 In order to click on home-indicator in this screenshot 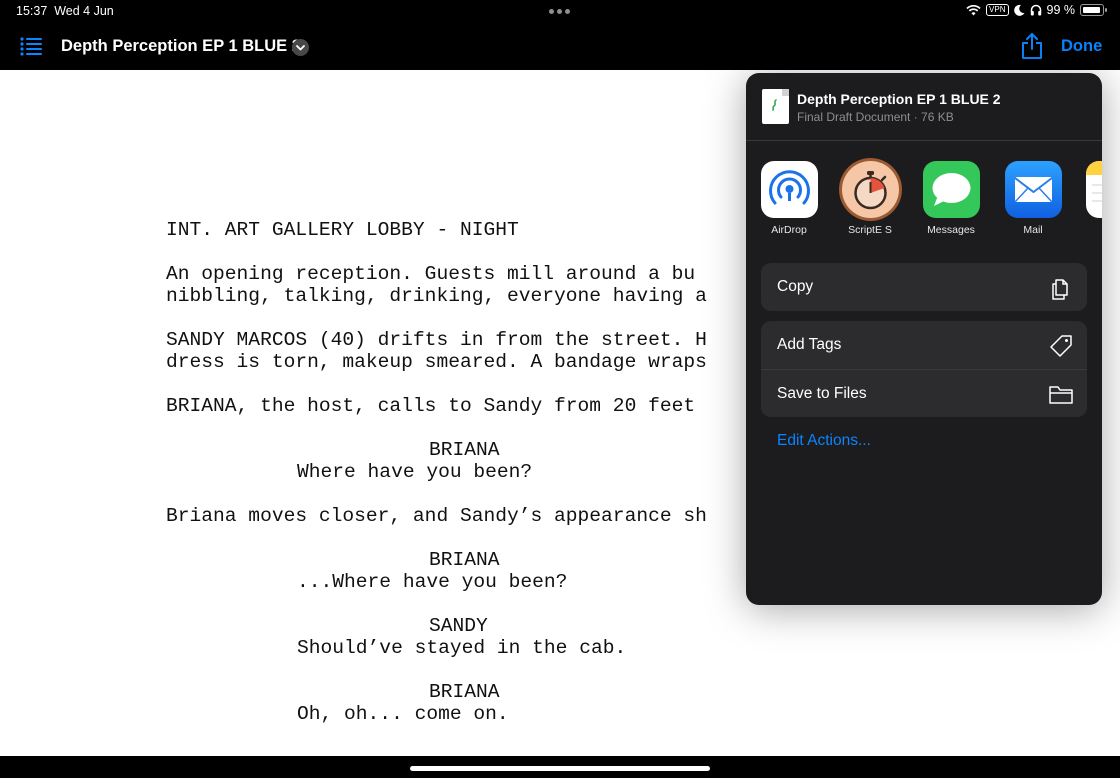, I will do `click(560, 768)`.